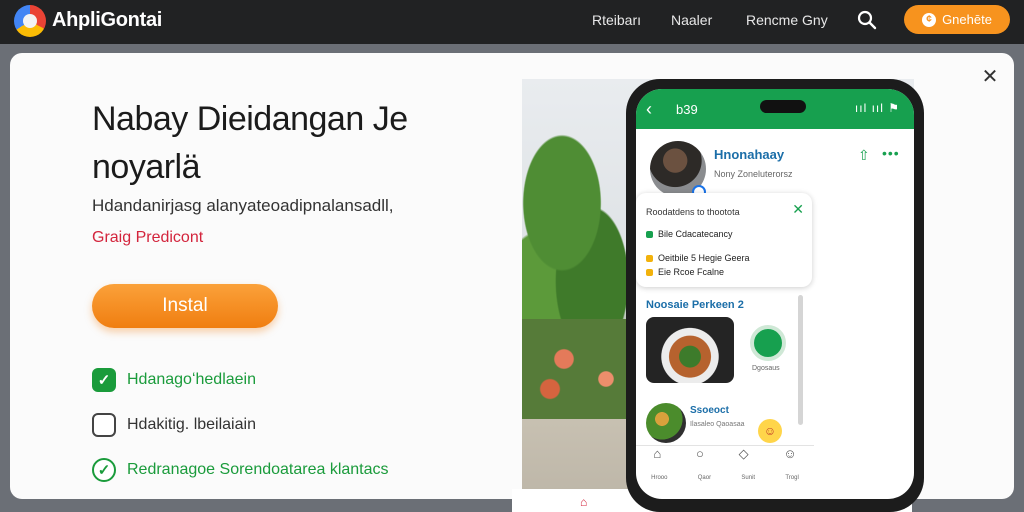 The width and height of the screenshot is (1024, 512). What do you see at coordinates (690, 350) in the screenshot?
I see `food-thumbnail` at bounding box center [690, 350].